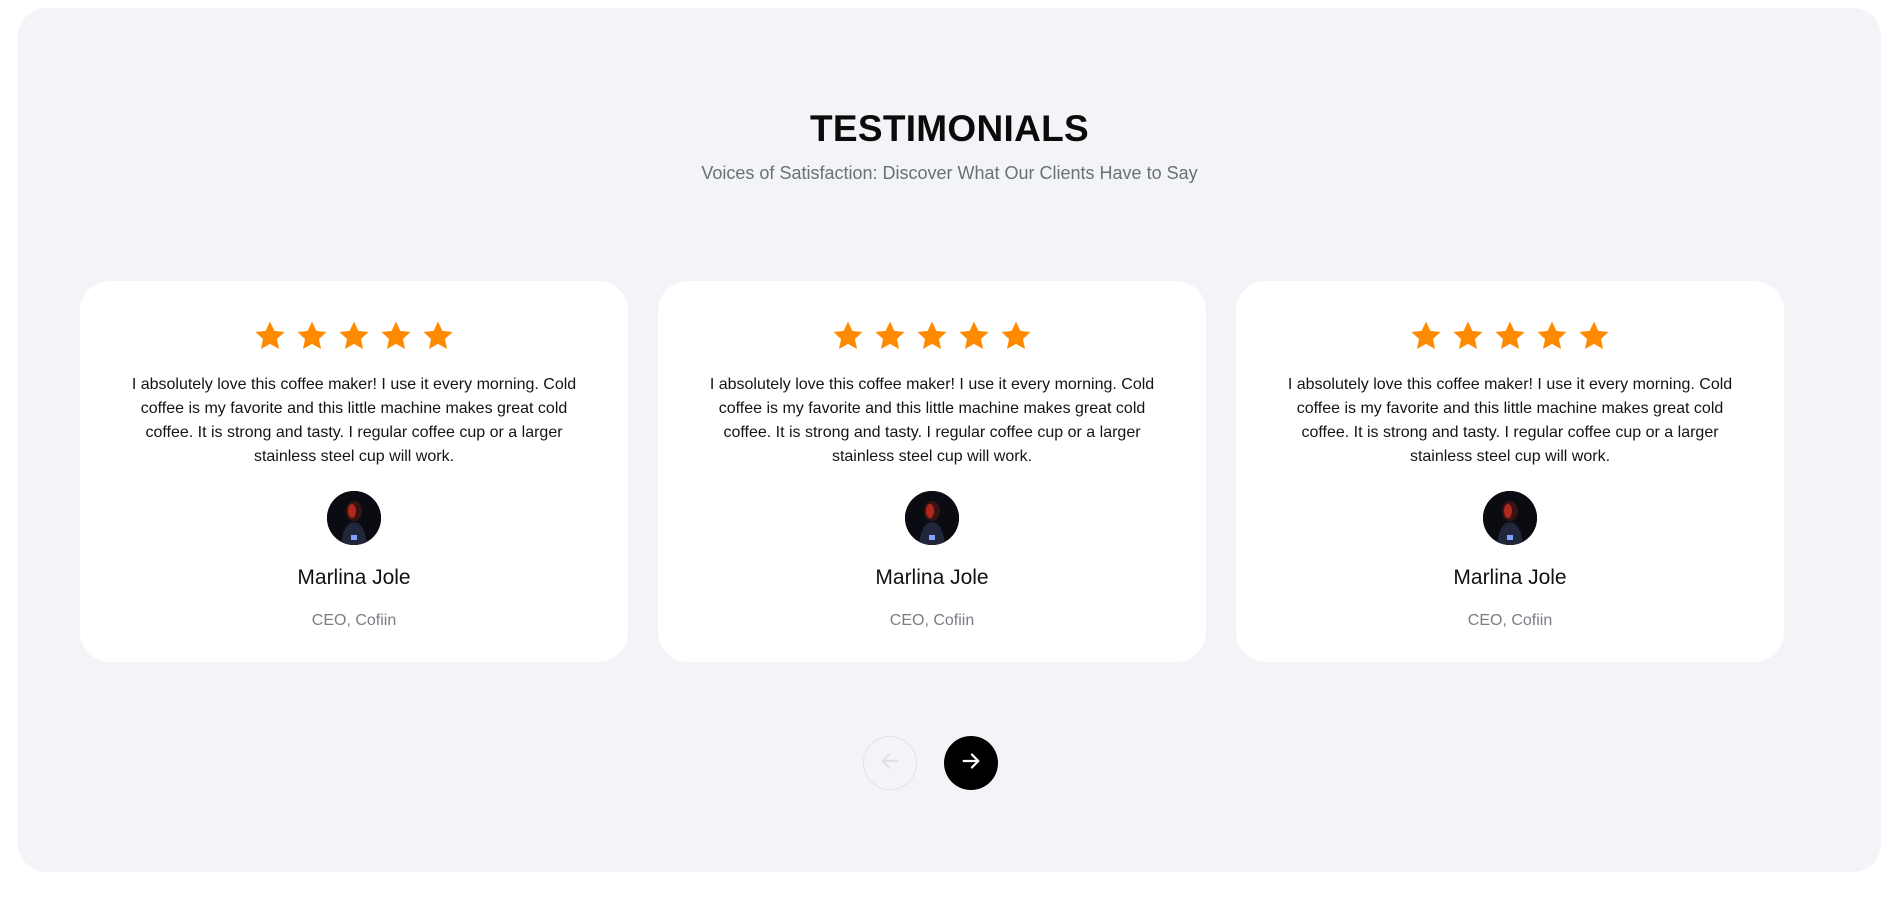 The image size is (1895, 906). I want to click on prev-slide-button, so click(890, 763).